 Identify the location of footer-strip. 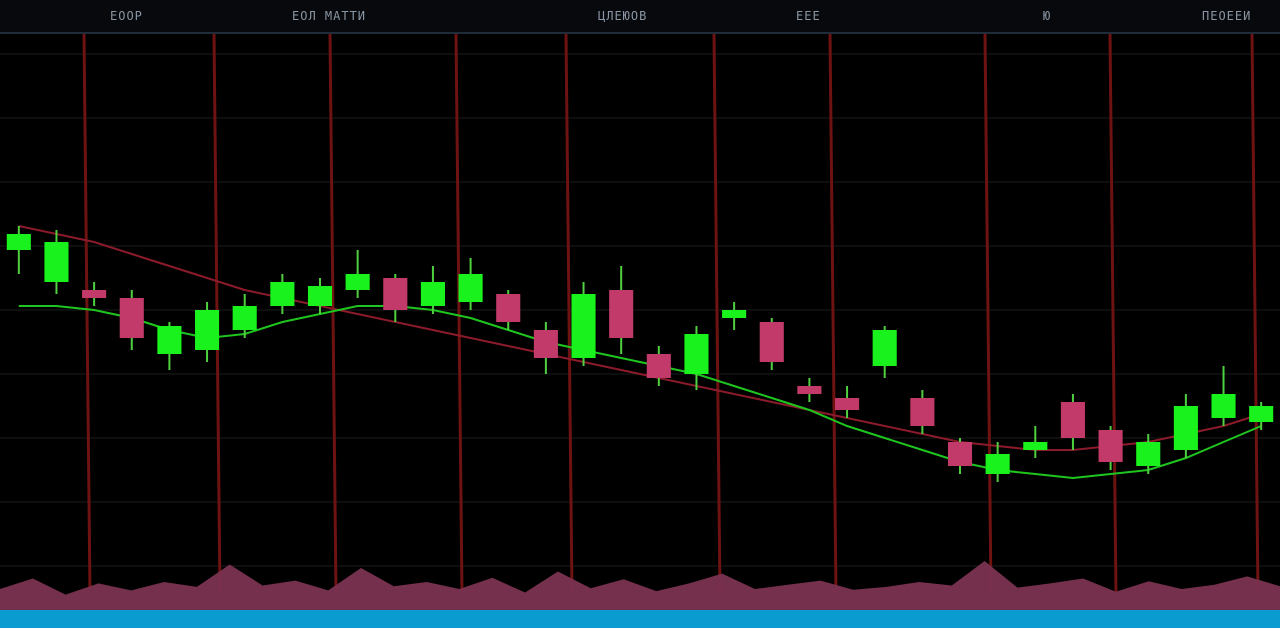
(640, 619).